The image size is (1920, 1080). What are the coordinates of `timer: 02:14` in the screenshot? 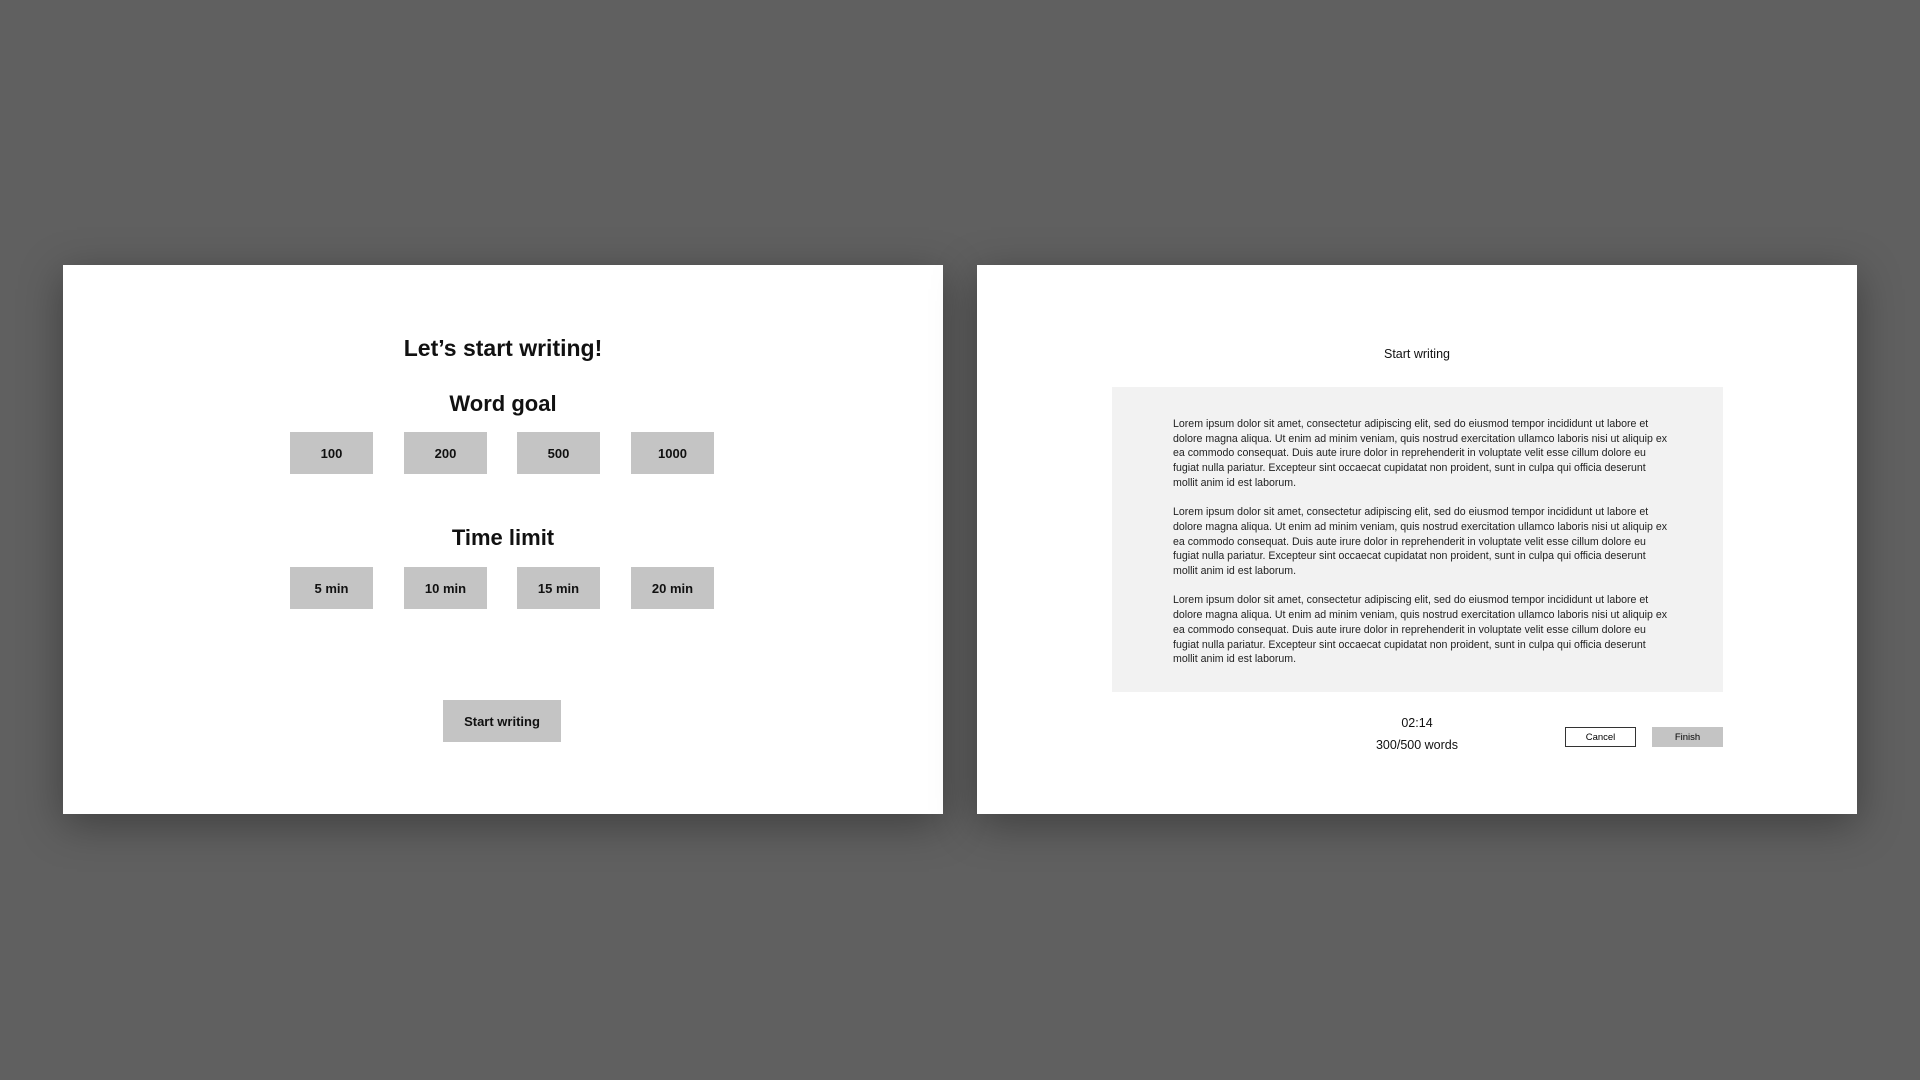 It's located at (1417, 723).